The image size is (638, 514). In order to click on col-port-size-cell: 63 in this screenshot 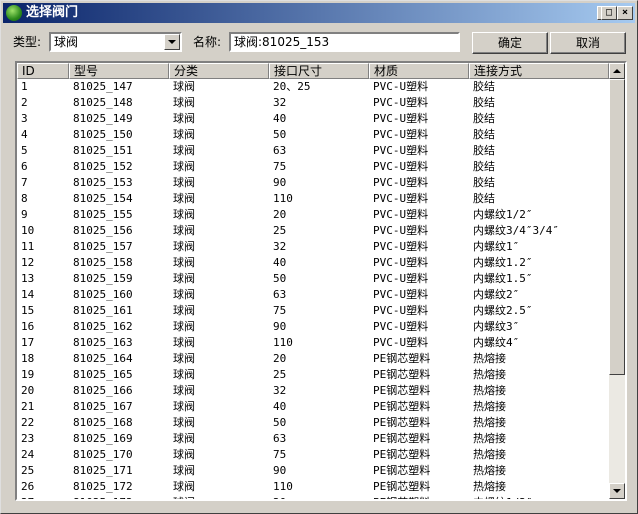, I will do `click(280, 438)`.